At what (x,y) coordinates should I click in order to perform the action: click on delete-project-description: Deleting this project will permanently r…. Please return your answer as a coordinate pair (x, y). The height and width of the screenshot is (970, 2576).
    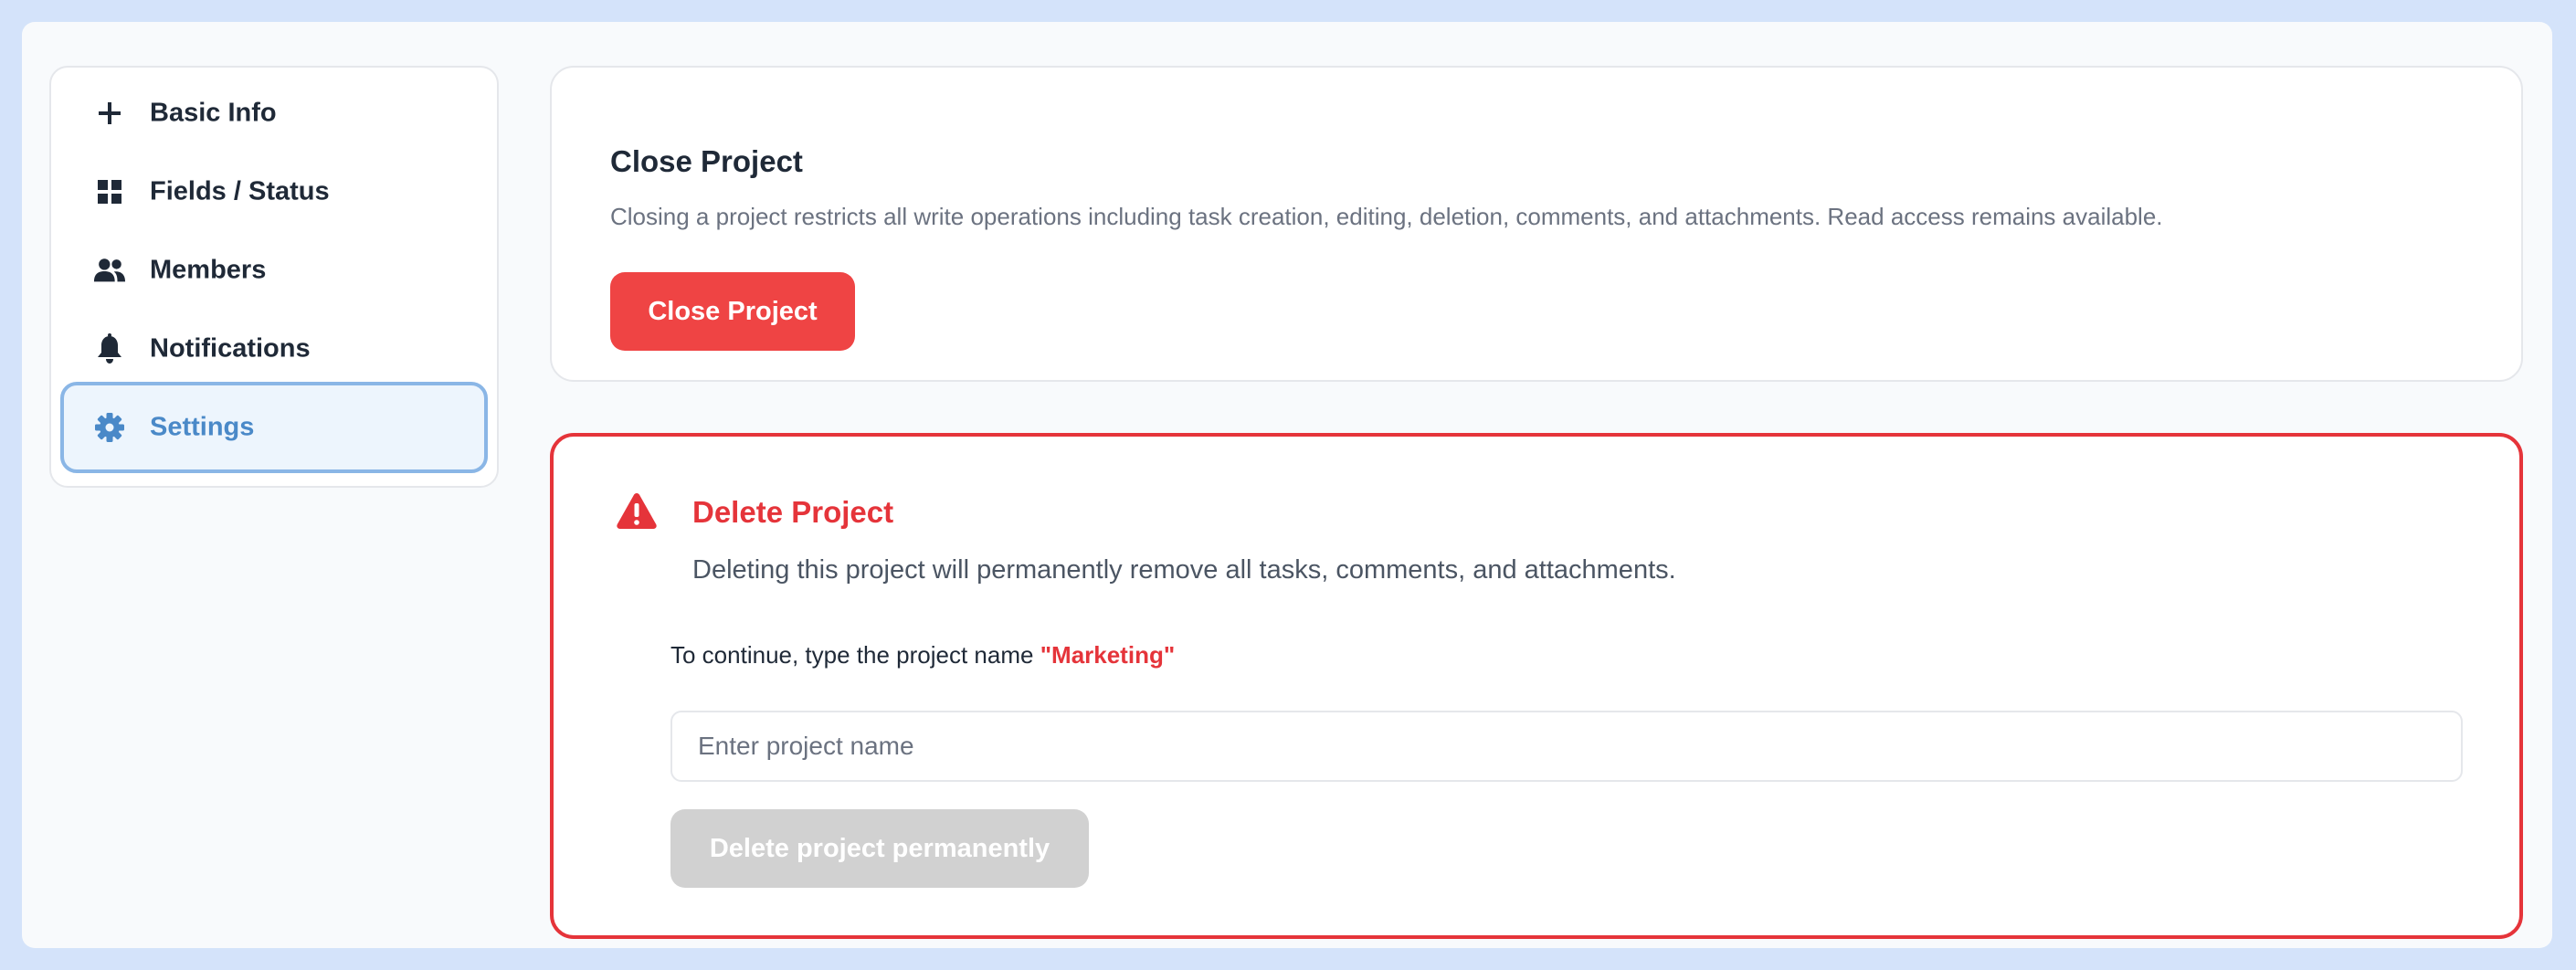
    Looking at the image, I should click on (1184, 570).